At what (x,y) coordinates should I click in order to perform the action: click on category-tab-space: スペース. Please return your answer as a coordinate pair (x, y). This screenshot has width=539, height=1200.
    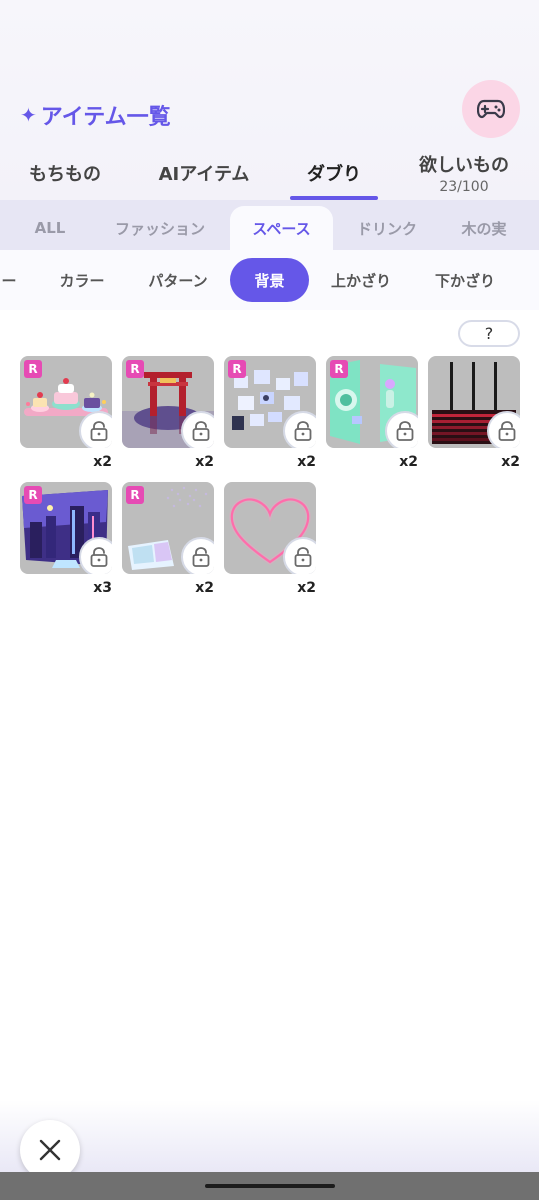
    Looking at the image, I should click on (281, 228).